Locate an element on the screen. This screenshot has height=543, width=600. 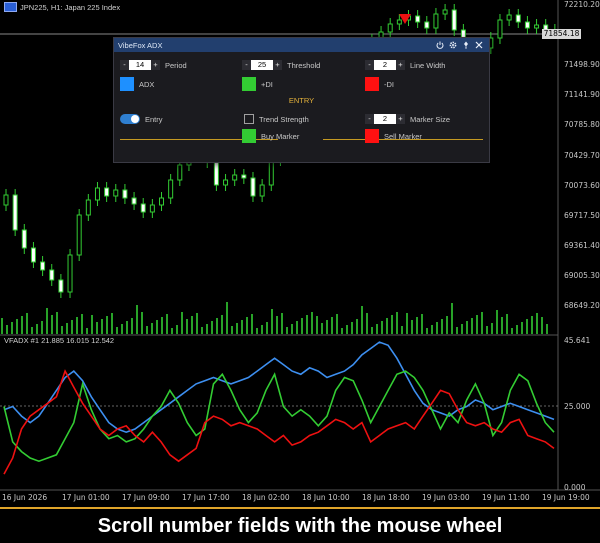
plus-di-color-label: +DI is located at coordinates (267, 84).